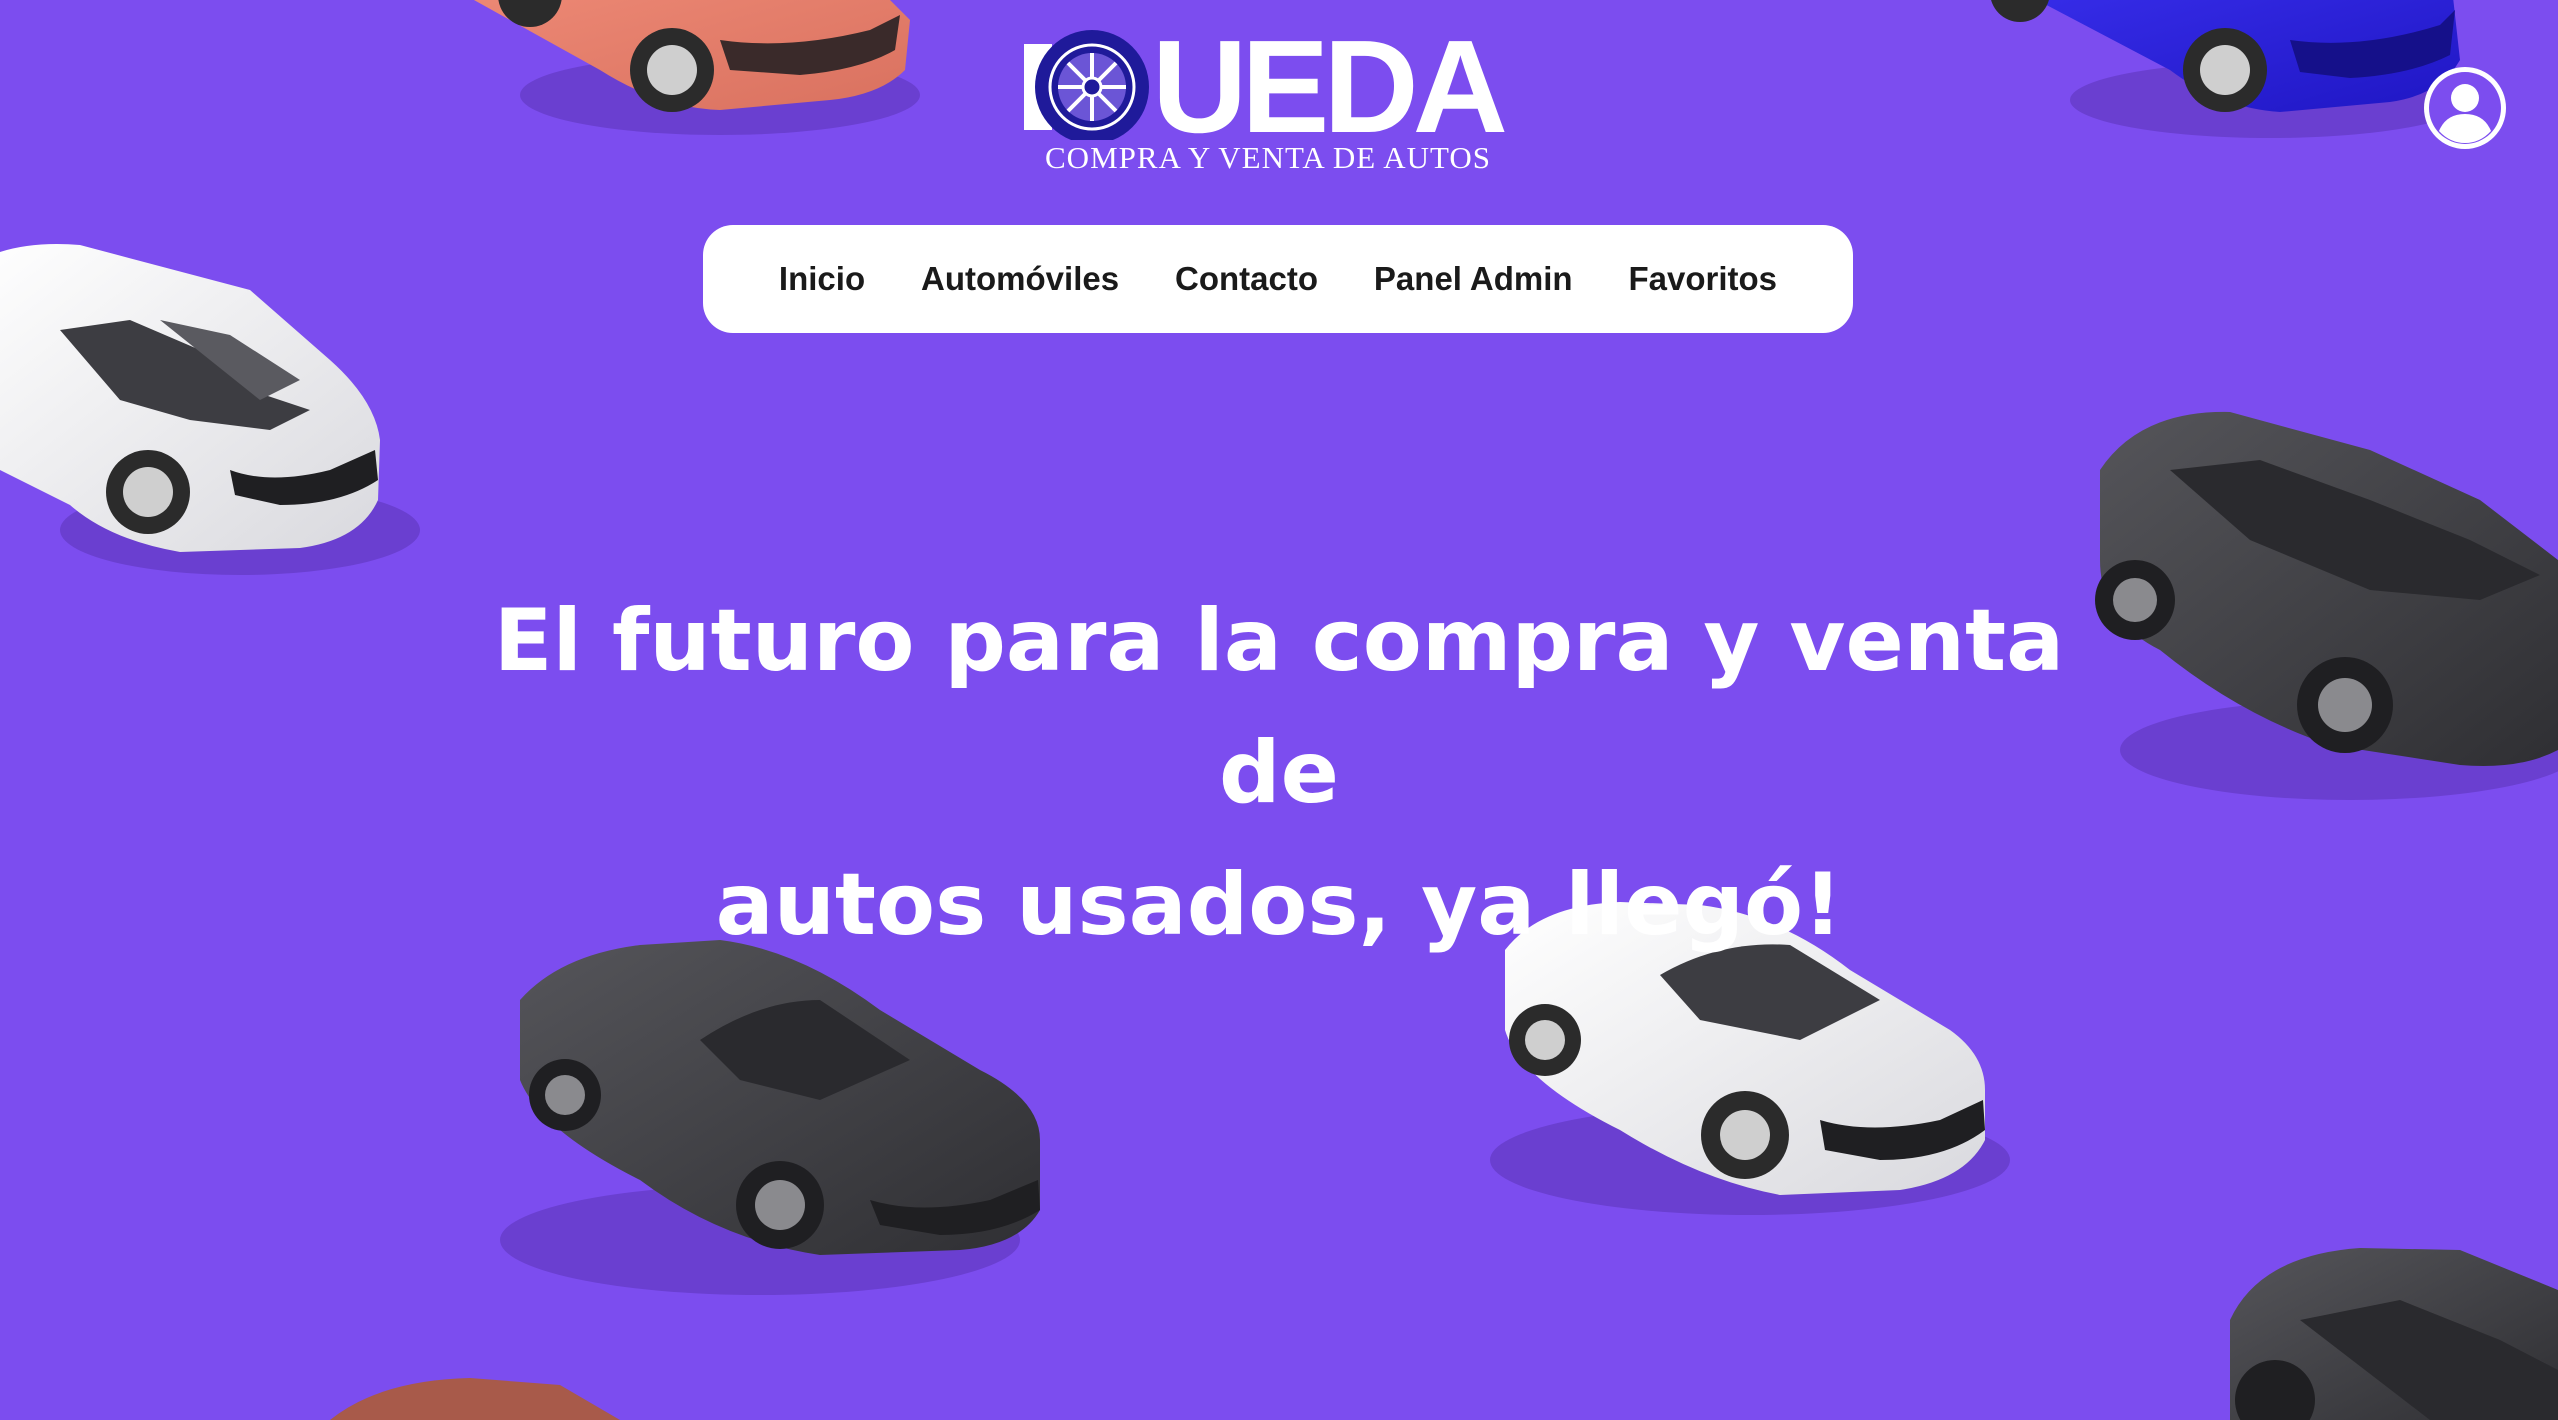  Describe the element at coordinates (770, 1117) in the screenshot. I see `car-dark-sedan` at that location.